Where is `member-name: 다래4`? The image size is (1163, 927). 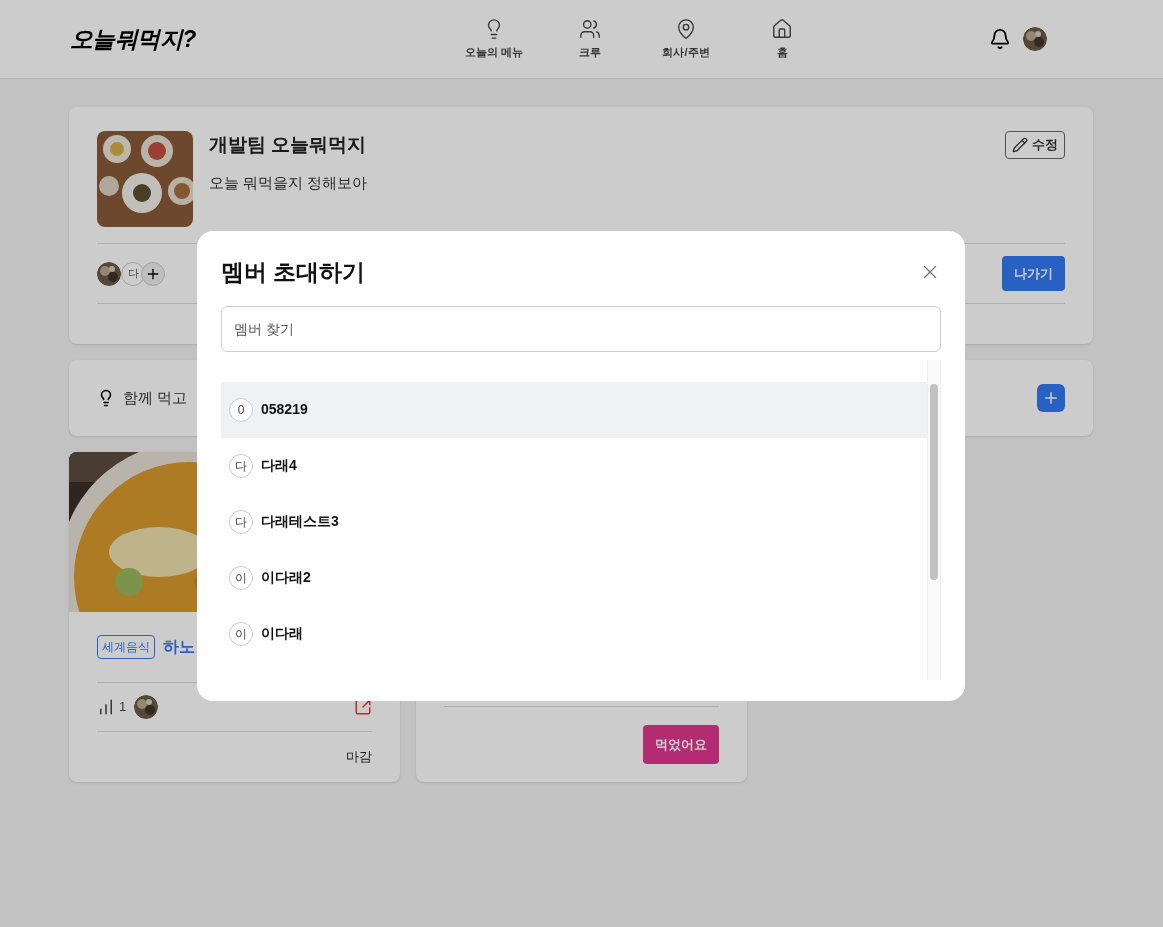
member-name: 다래4 is located at coordinates (279, 465).